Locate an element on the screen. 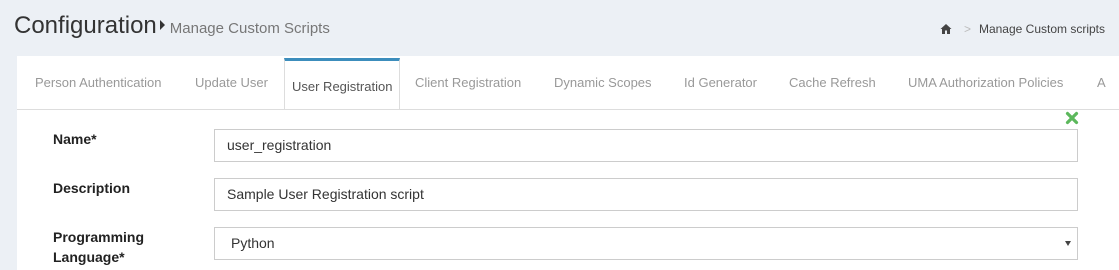 The height and width of the screenshot is (270, 1119). name-label: Name* is located at coordinates (75, 139).